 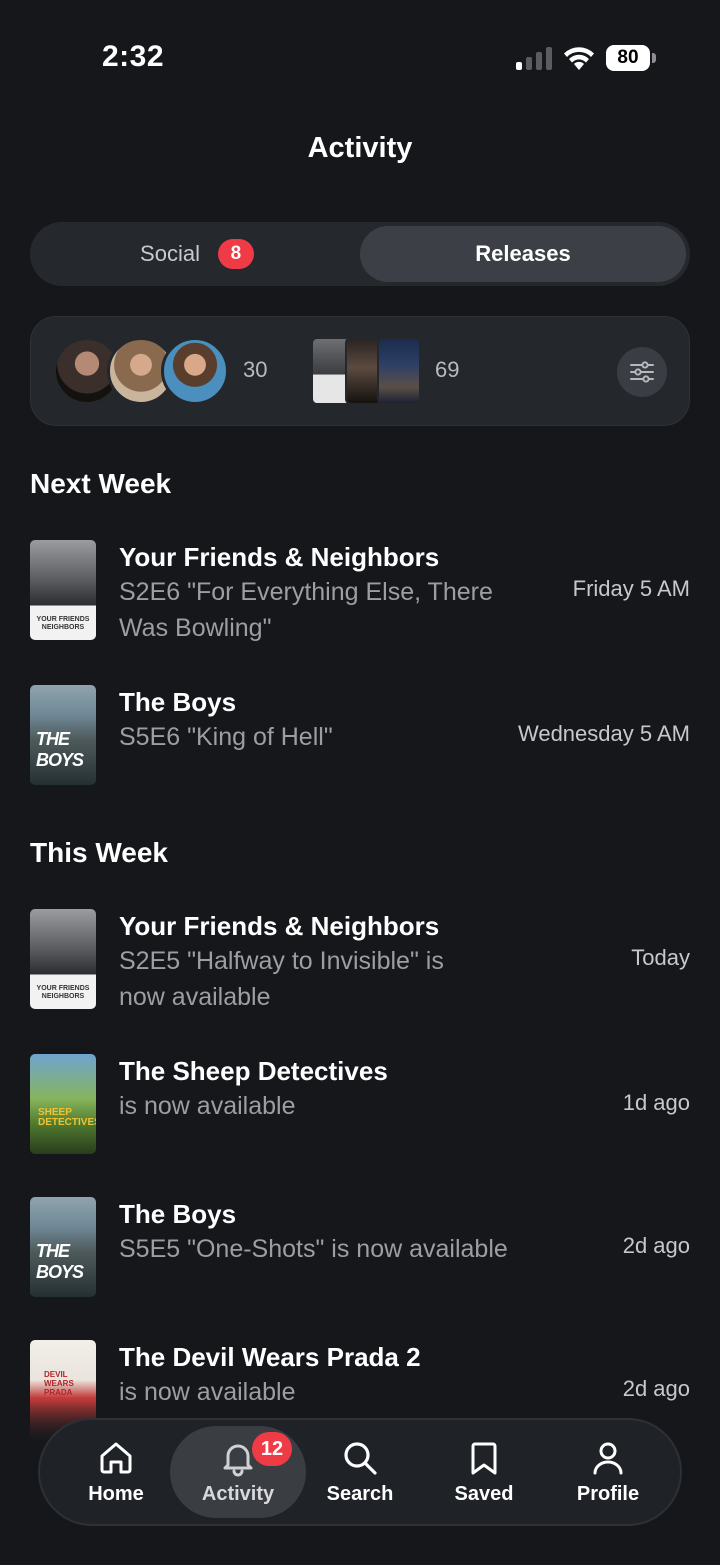 I want to click on follow-summary-card: 30 69, so click(x=360, y=371).